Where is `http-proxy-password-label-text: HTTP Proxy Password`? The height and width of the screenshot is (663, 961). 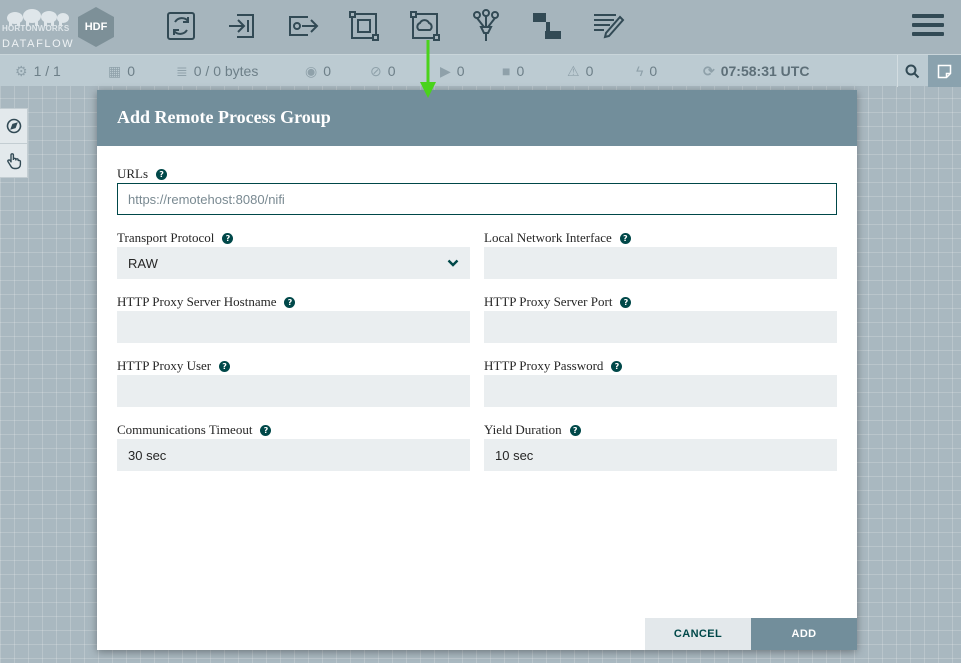
http-proxy-password-label-text: HTTP Proxy Password is located at coordinates (544, 365).